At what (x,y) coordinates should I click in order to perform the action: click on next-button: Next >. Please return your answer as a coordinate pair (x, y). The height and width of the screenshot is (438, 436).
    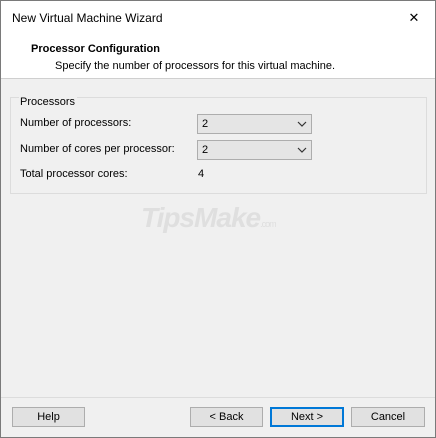
    Looking at the image, I should click on (307, 417).